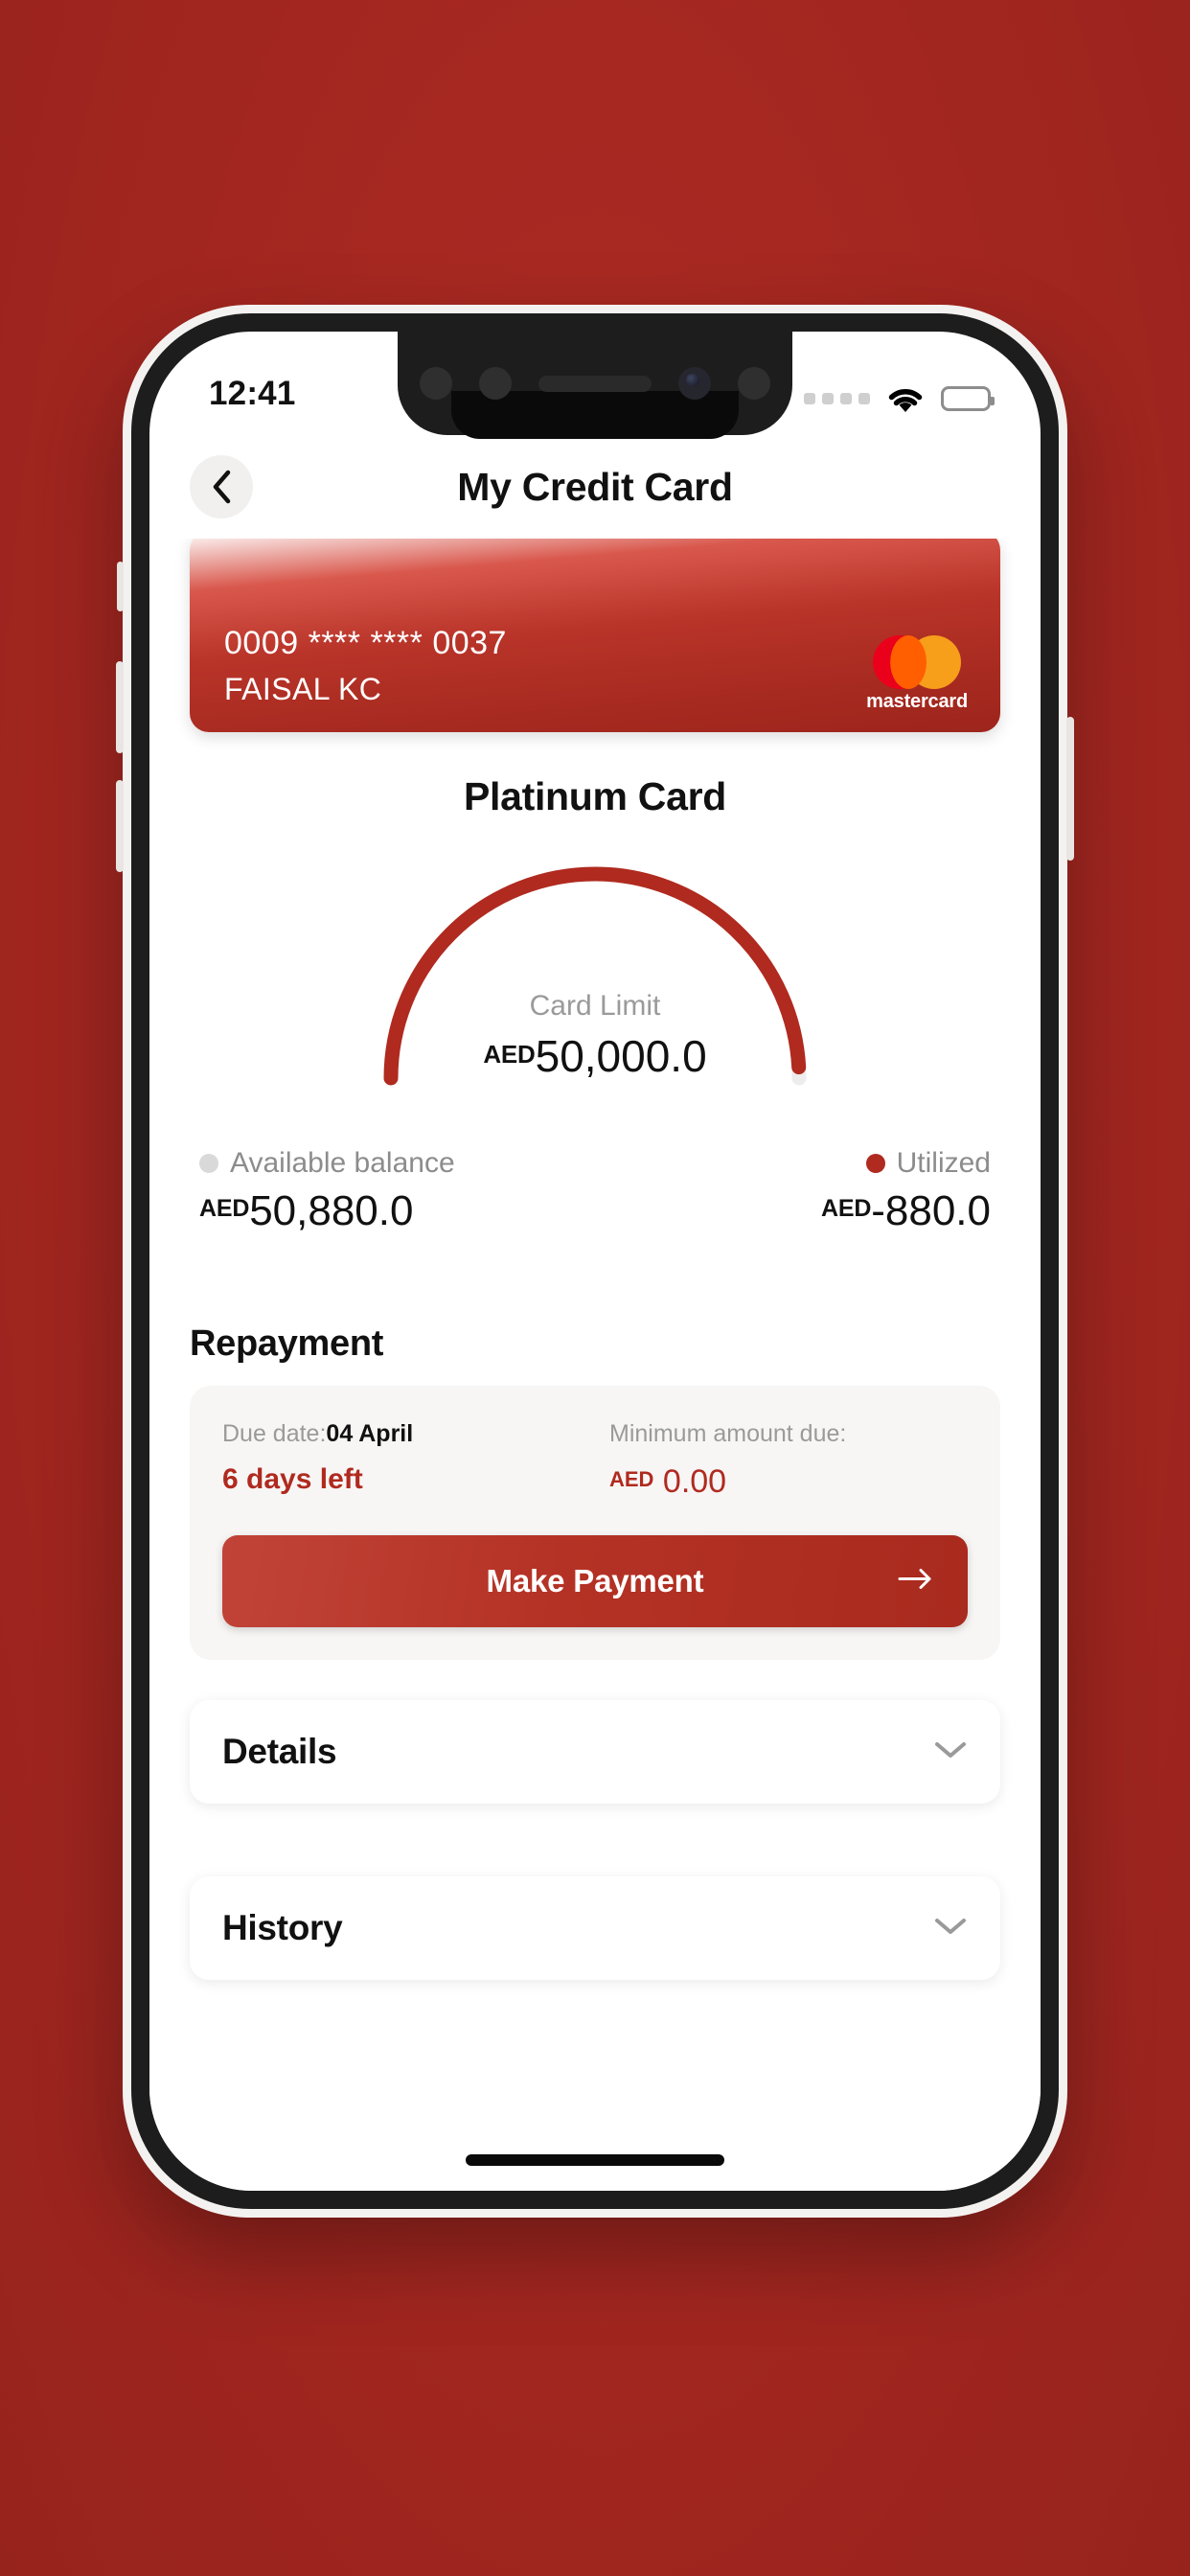  I want to click on status-time: 12:41, so click(253, 393).